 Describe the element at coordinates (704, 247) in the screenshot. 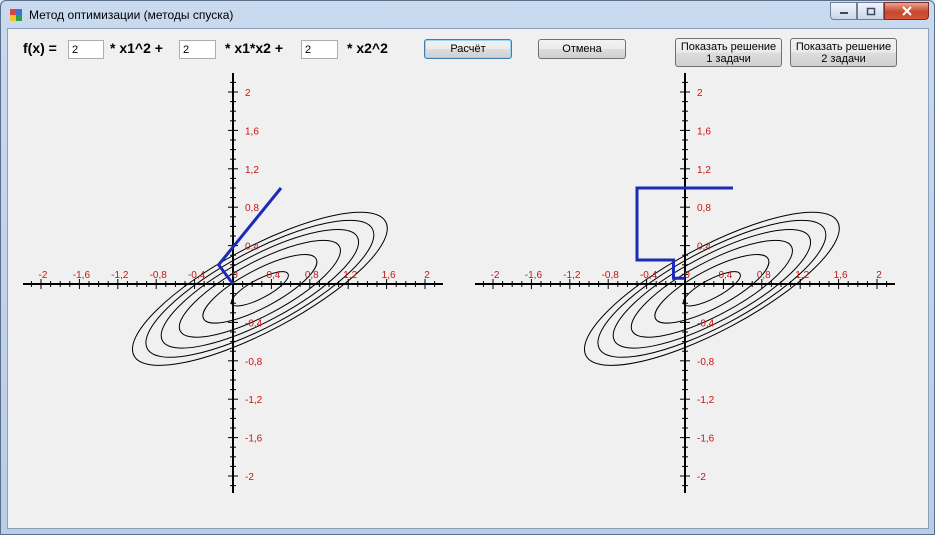

I see `y-tick-label: 0,4` at that location.